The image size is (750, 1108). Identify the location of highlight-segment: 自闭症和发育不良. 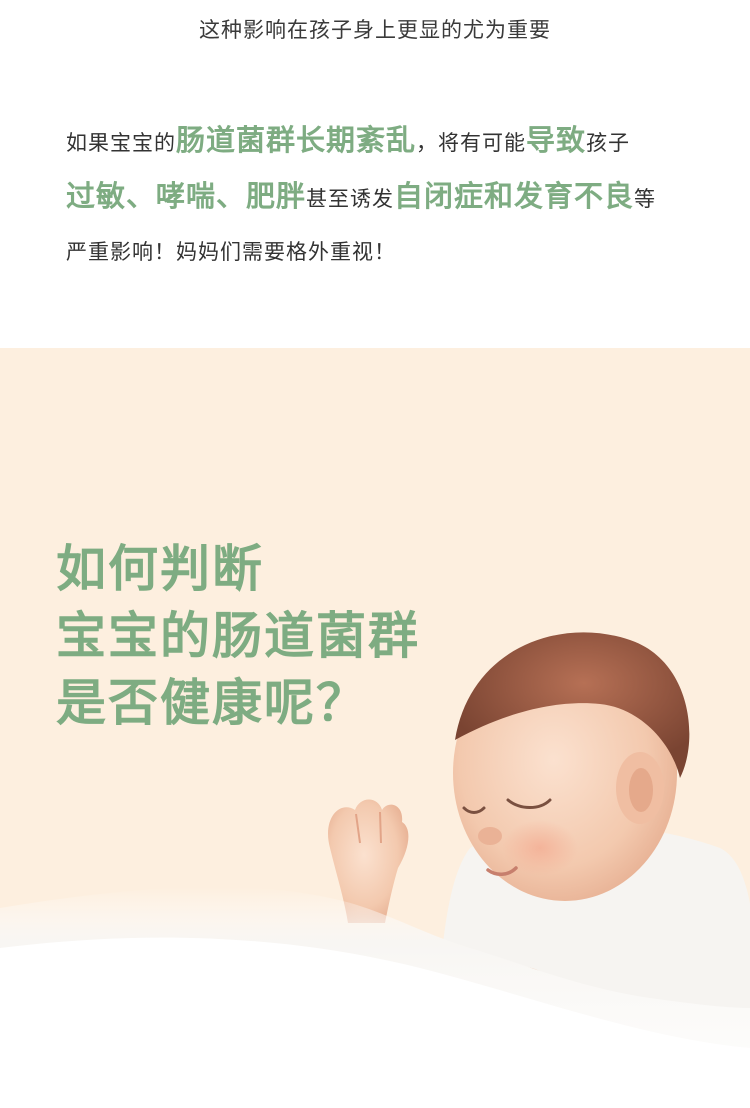
(514, 196).